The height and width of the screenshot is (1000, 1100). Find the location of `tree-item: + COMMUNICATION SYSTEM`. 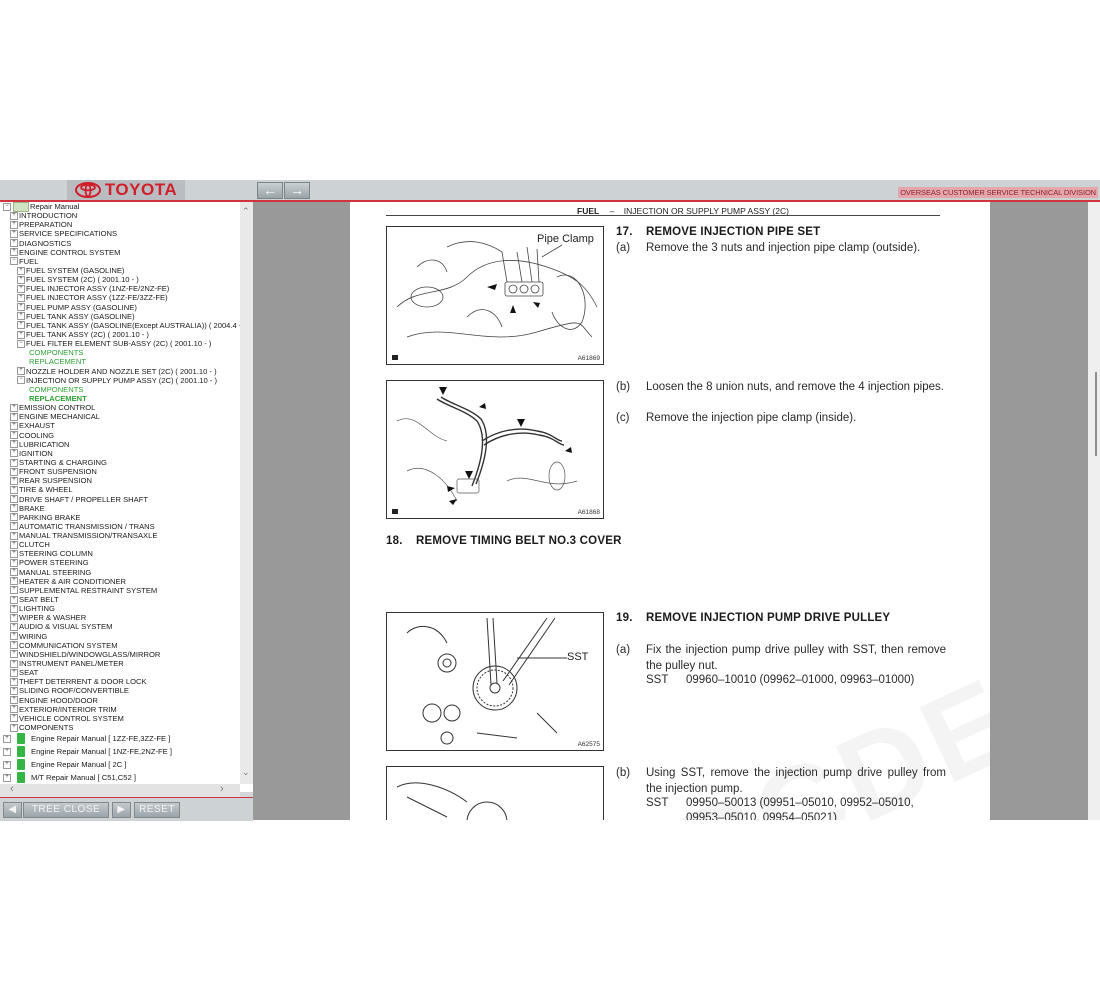

tree-item: + COMMUNICATION SYSTEM is located at coordinates (120, 645).